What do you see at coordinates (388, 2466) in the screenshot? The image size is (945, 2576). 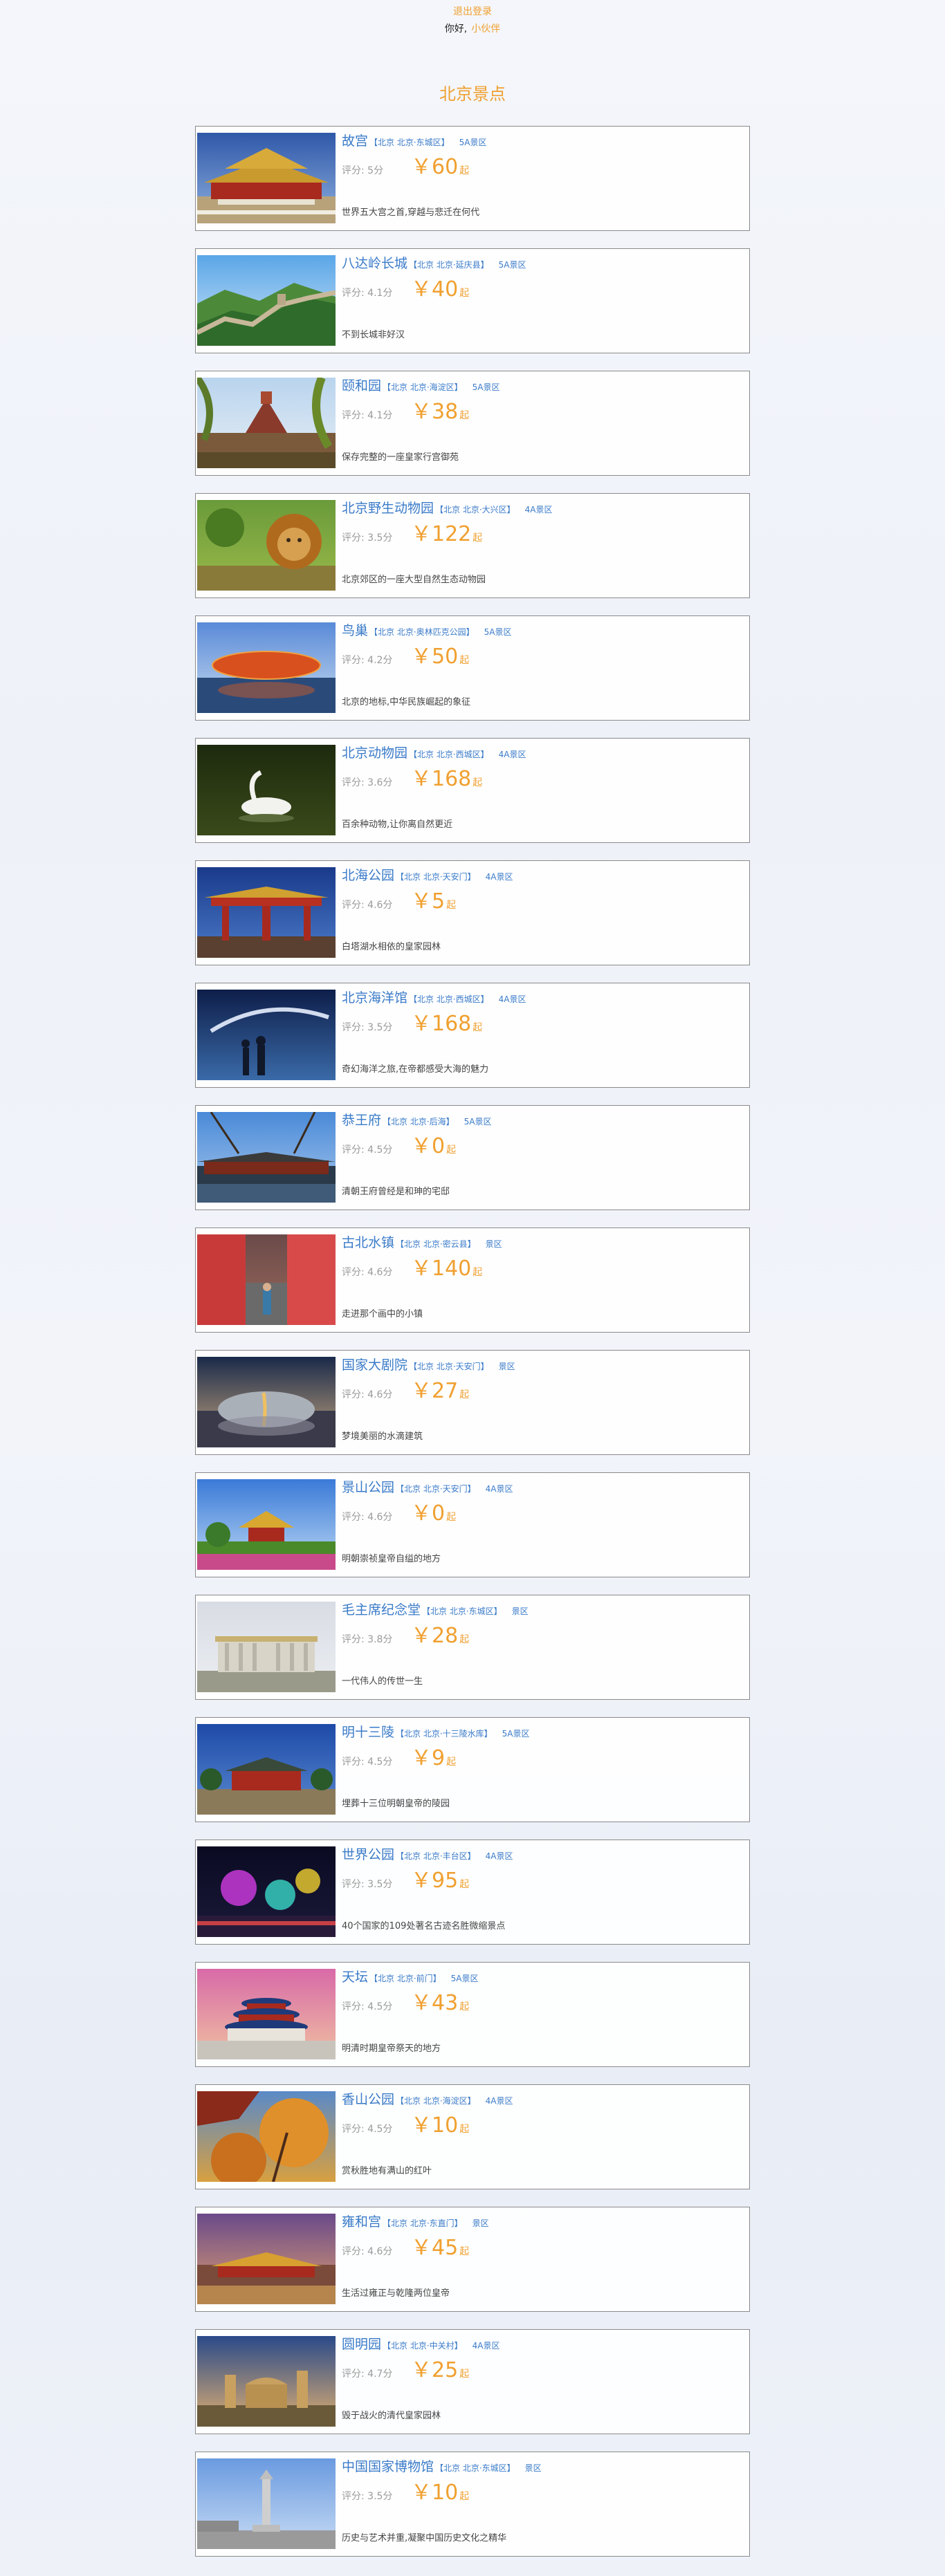 I see `attraction-name: 中国国家博物馆` at bounding box center [388, 2466].